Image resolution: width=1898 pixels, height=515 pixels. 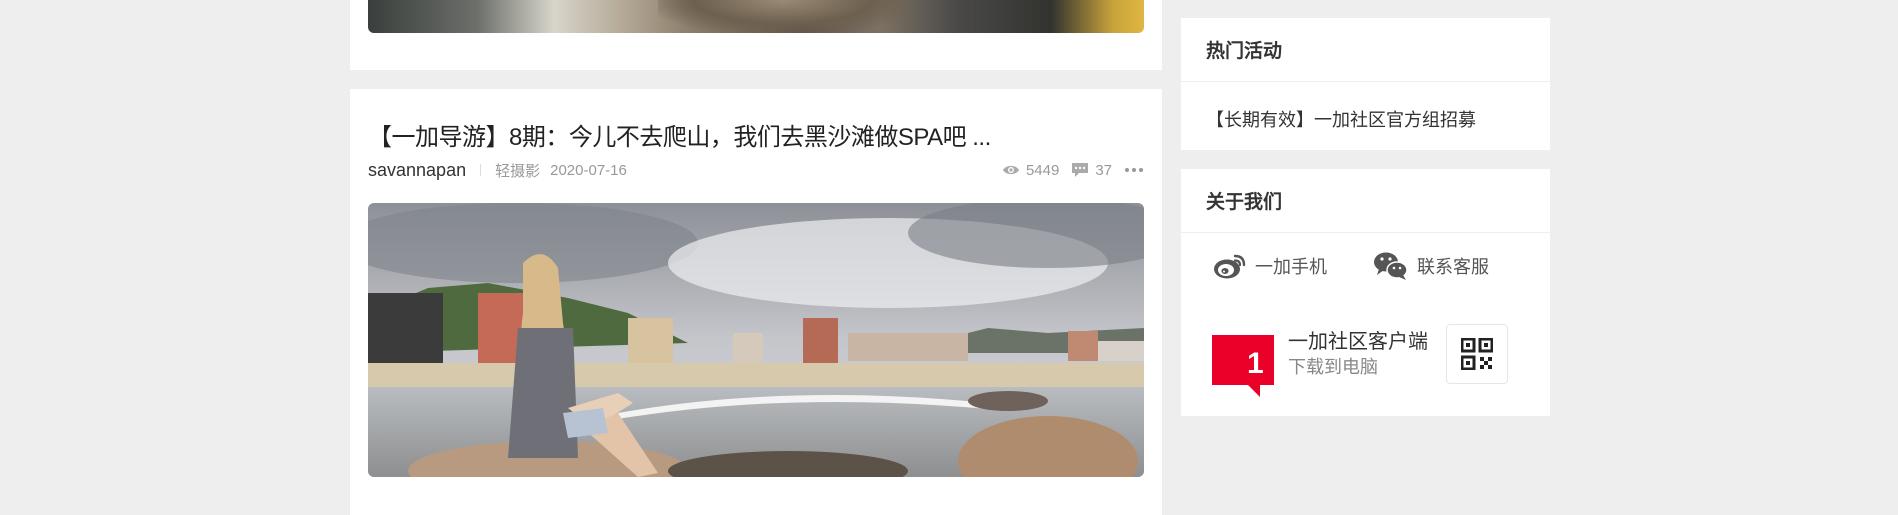 What do you see at coordinates (1365, 84) in the screenshot?
I see `hot-activities-card: 热门活动 【长期有效】一加社区官方组招募` at bounding box center [1365, 84].